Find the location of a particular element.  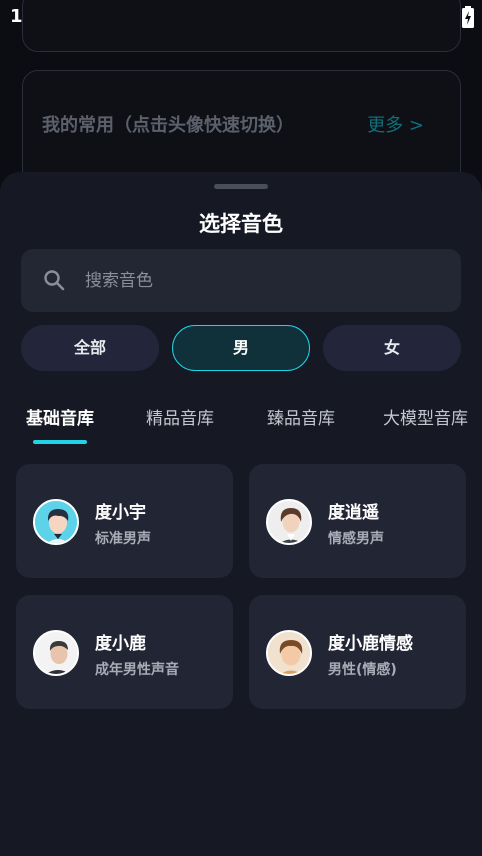

filter-female-button: 女 is located at coordinates (392, 348).